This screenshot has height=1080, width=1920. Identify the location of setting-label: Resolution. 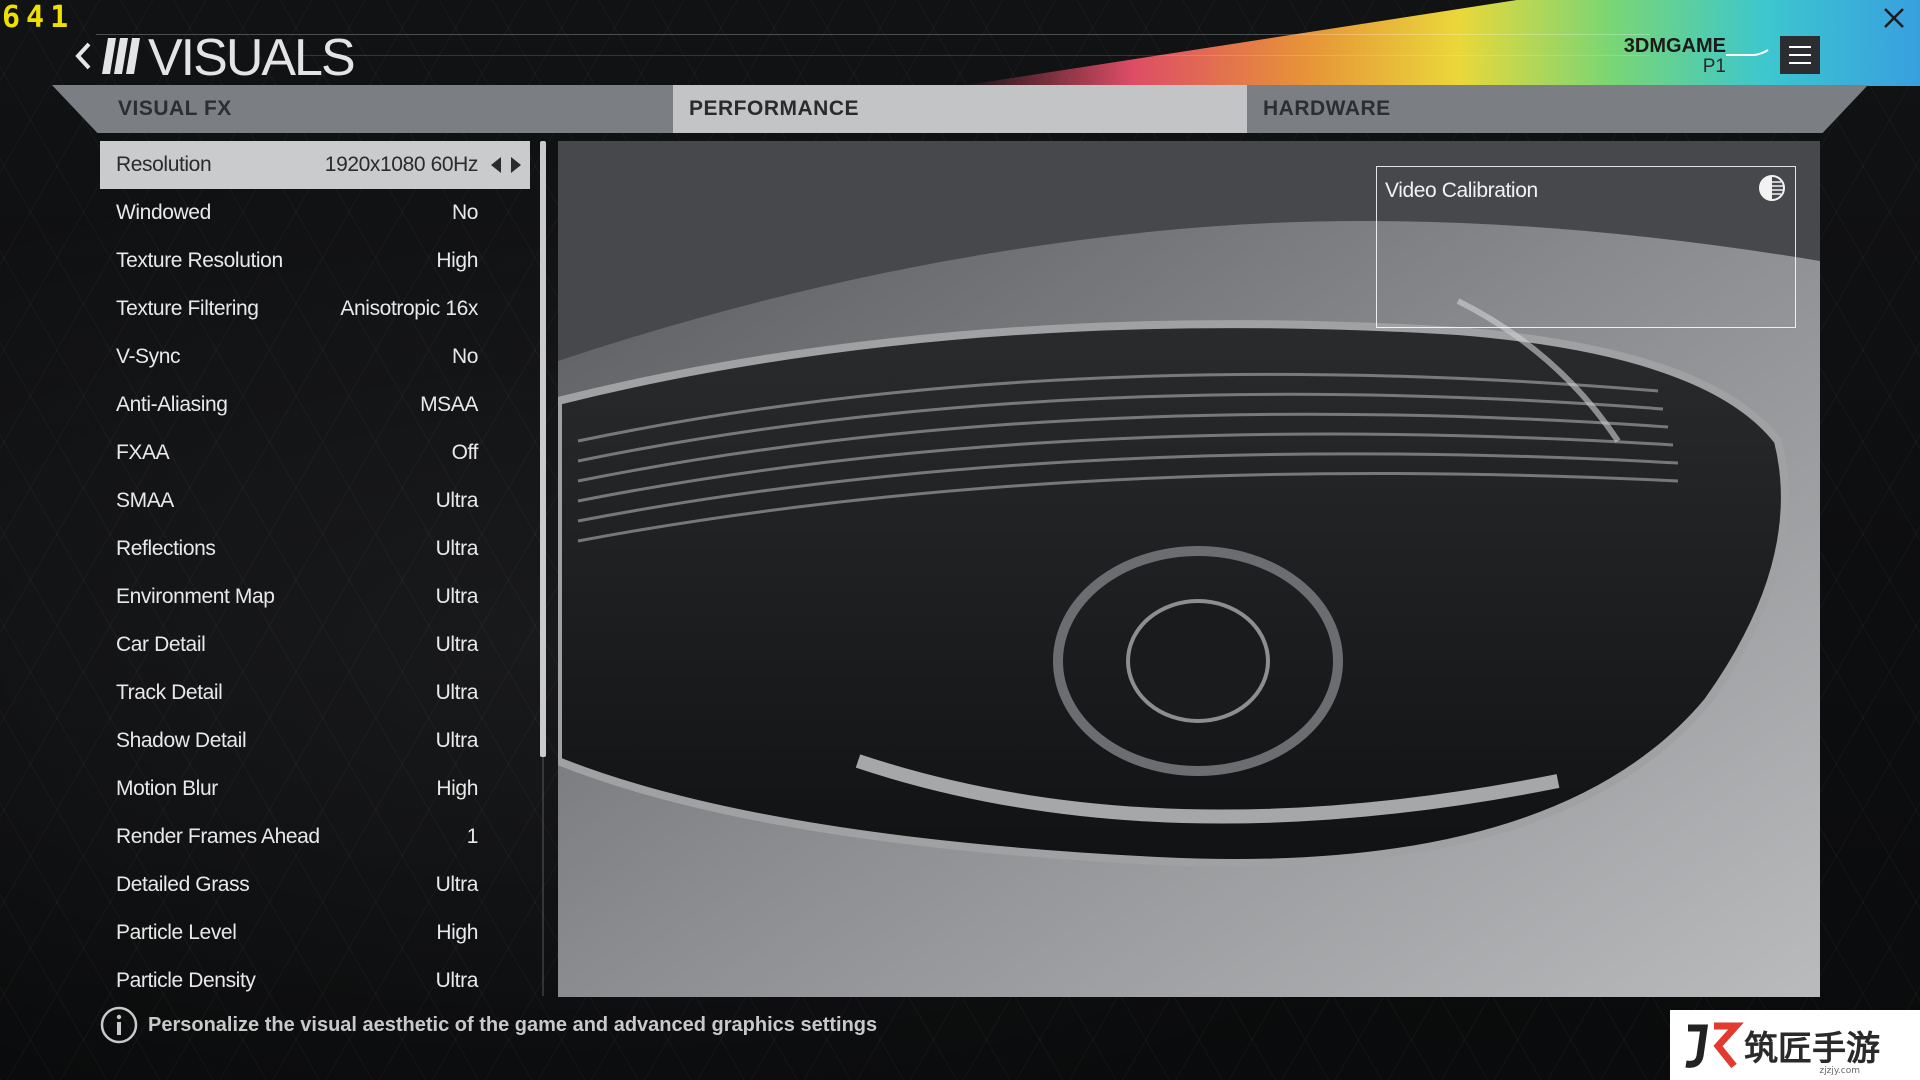
(164, 164).